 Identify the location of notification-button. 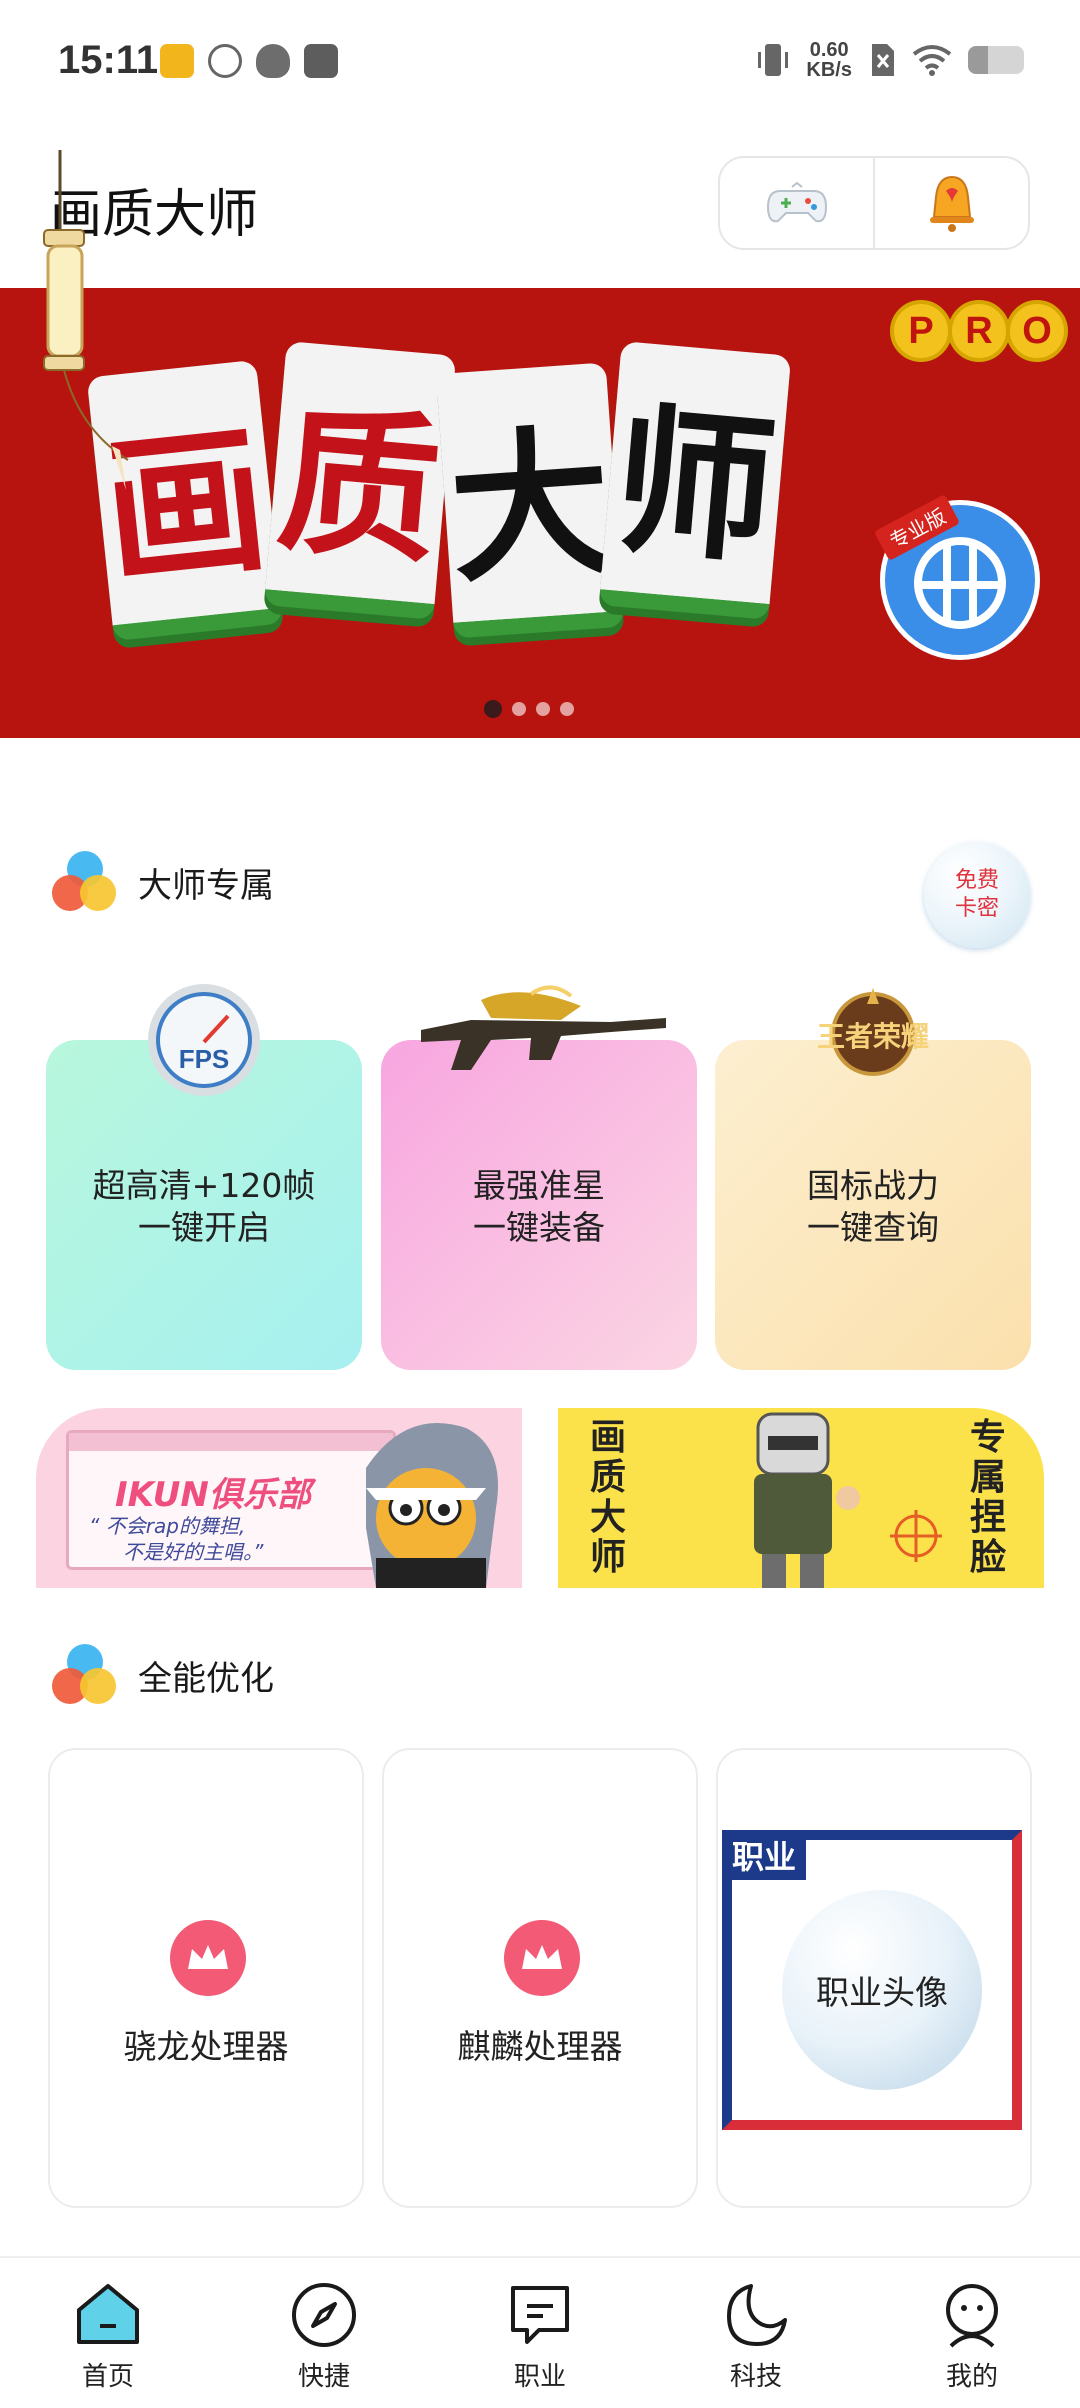
(950, 203).